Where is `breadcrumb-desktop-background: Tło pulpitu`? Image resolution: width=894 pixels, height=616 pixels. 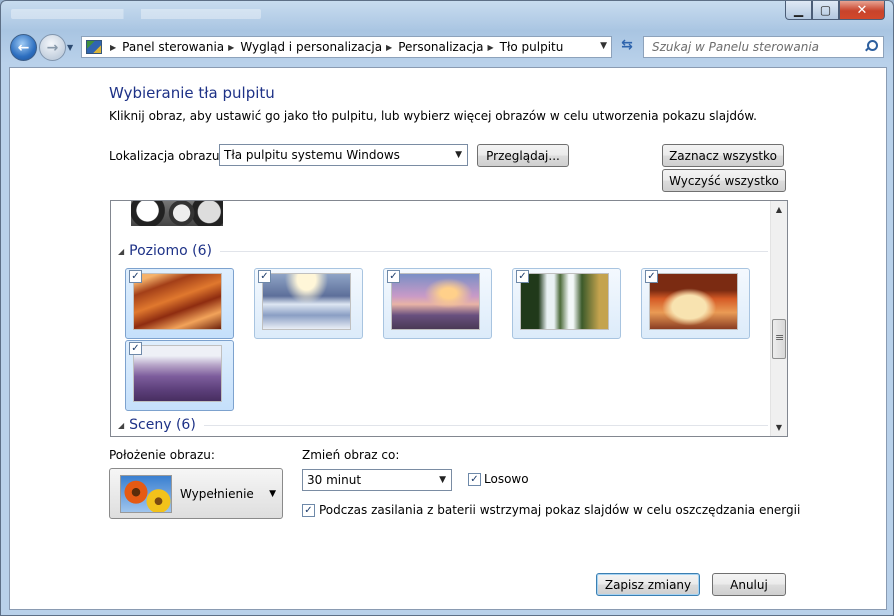
breadcrumb-desktop-background: Tło pulpitu is located at coordinates (532, 47).